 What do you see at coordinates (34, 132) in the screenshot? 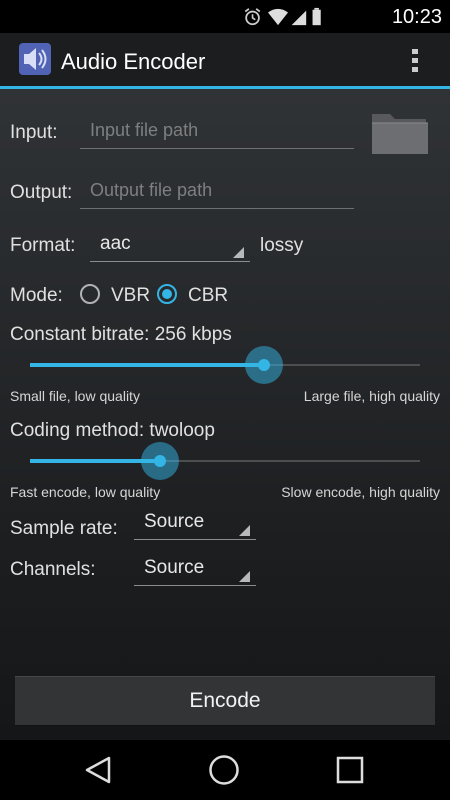
I see `input-label: Input:` at bounding box center [34, 132].